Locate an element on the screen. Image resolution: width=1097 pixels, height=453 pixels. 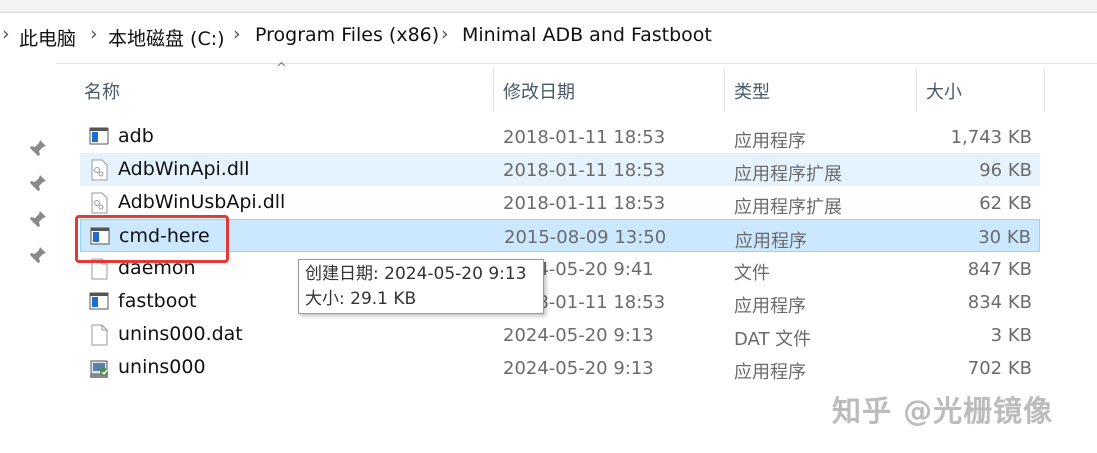
column-header-row: ^ 名称 修改日期 类型 大小 is located at coordinates (556, 87).